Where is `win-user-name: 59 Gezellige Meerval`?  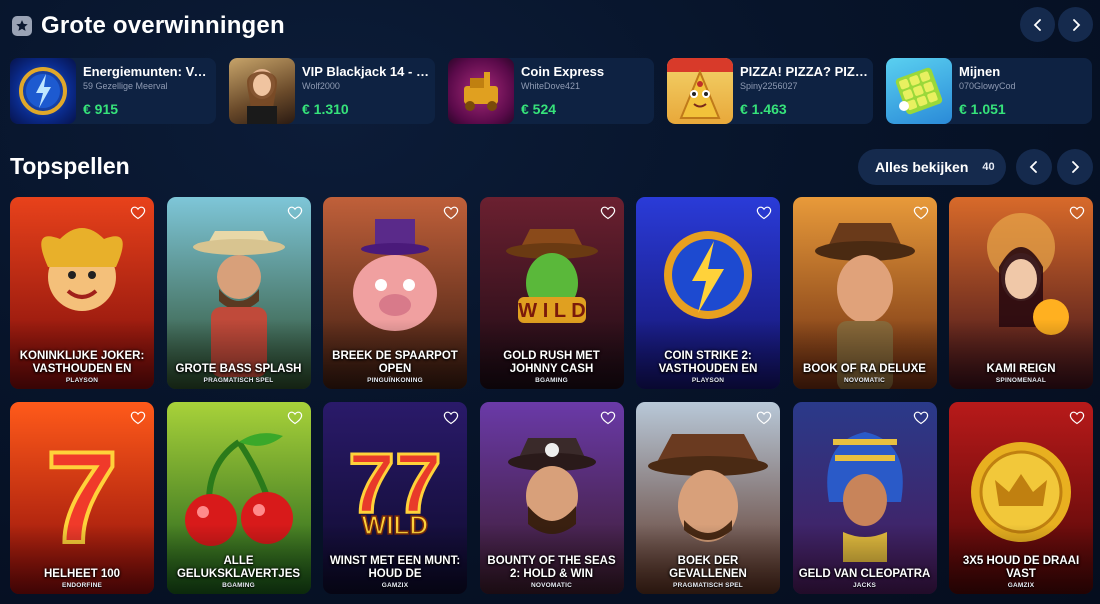
win-user-name: 59 Gezellige Meerval is located at coordinates (125, 86).